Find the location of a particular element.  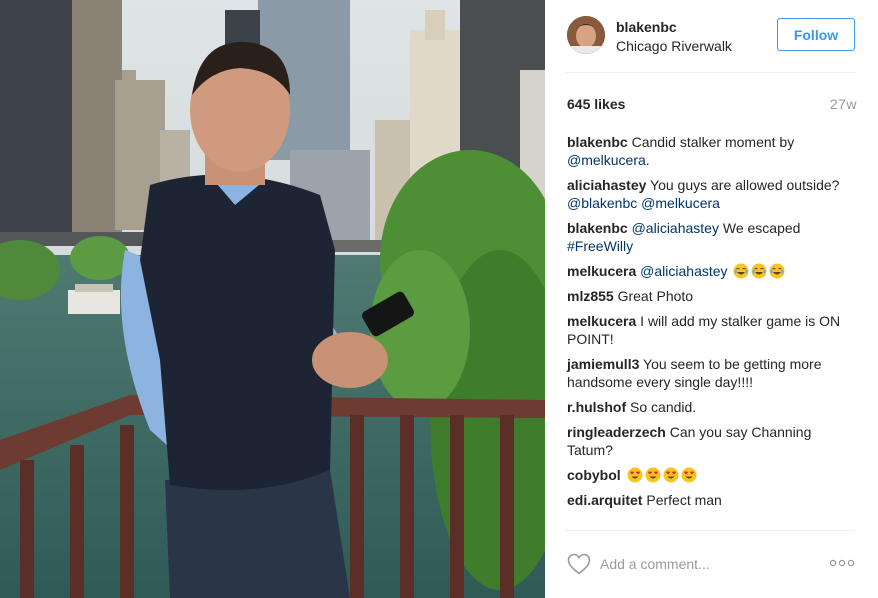

comment-text: So candid. is located at coordinates (661, 407).